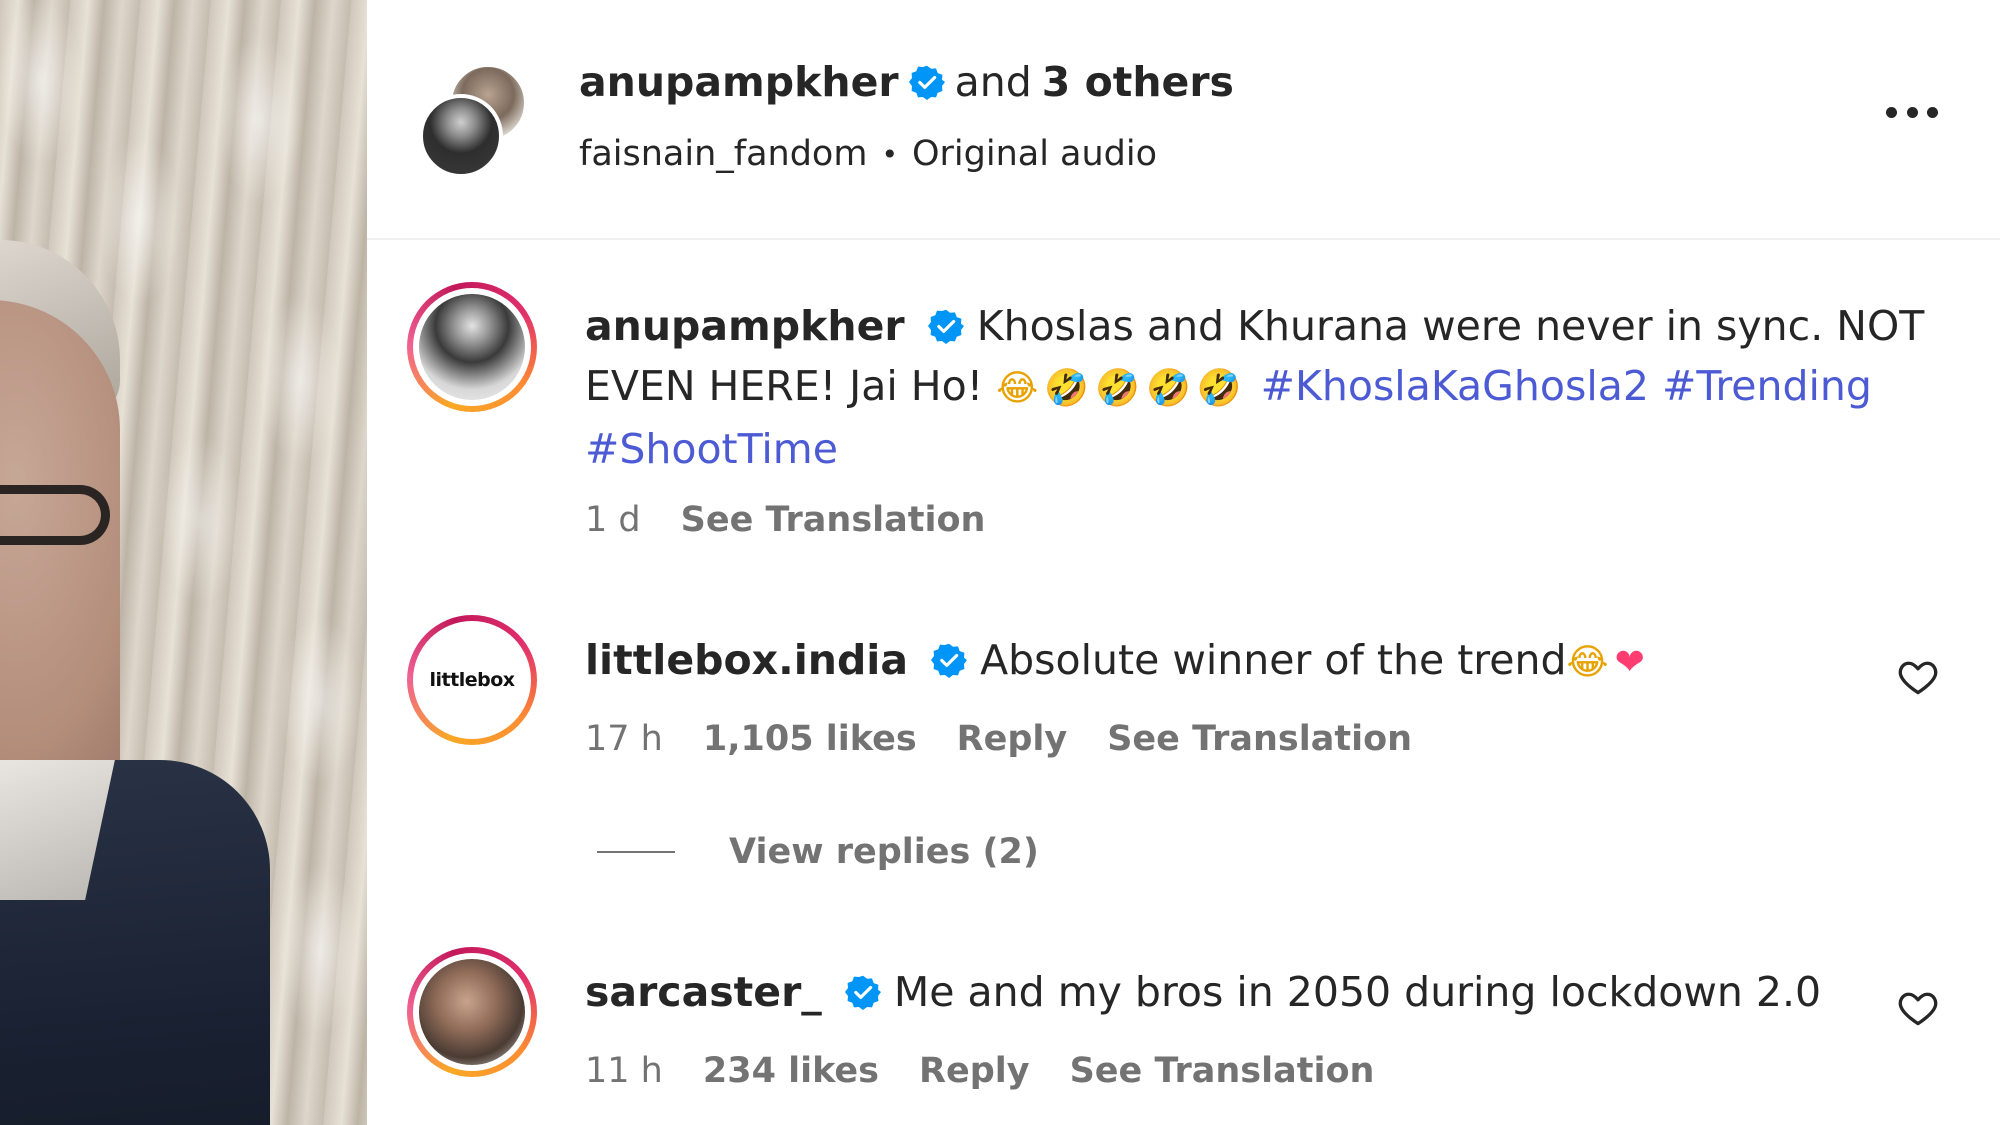 This screenshot has height=1125, width=2000. Describe the element at coordinates (613, 520) in the screenshot. I see `comment-time: 1 d` at that location.